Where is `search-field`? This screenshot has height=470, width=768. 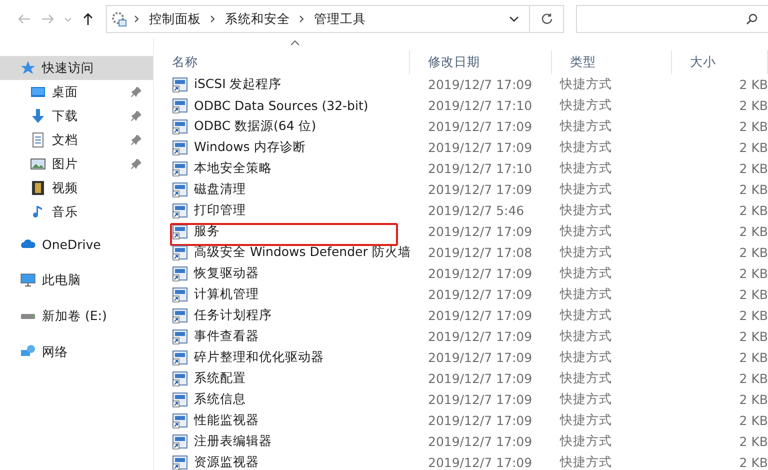 search-field is located at coordinates (672, 19).